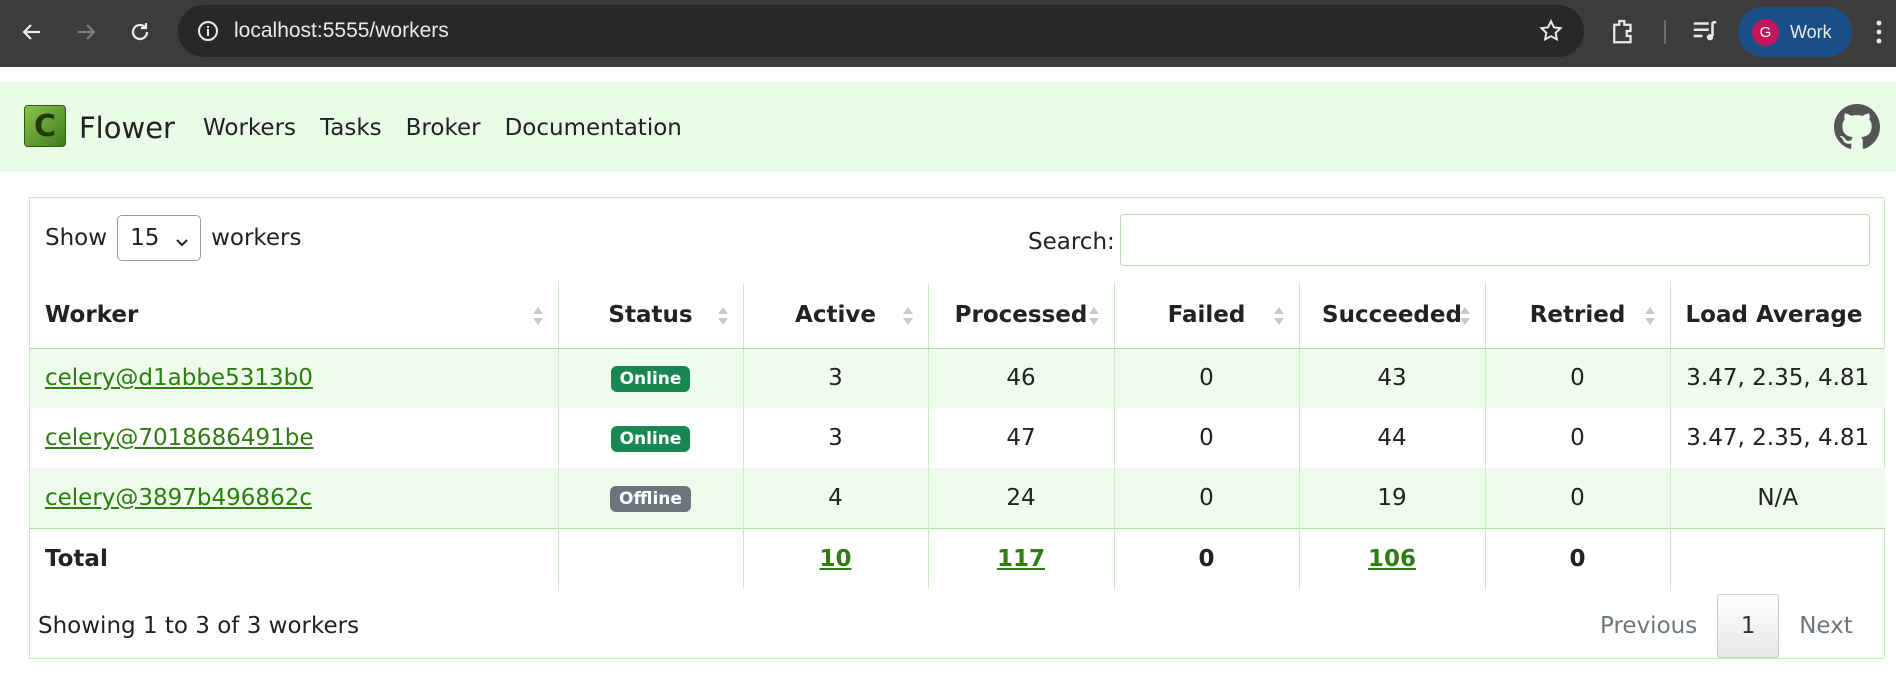 Image resolution: width=1896 pixels, height=679 pixels. What do you see at coordinates (1648, 626) in the screenshot?
I see `previous-button: Previous` at bounding box center [1648, 626].